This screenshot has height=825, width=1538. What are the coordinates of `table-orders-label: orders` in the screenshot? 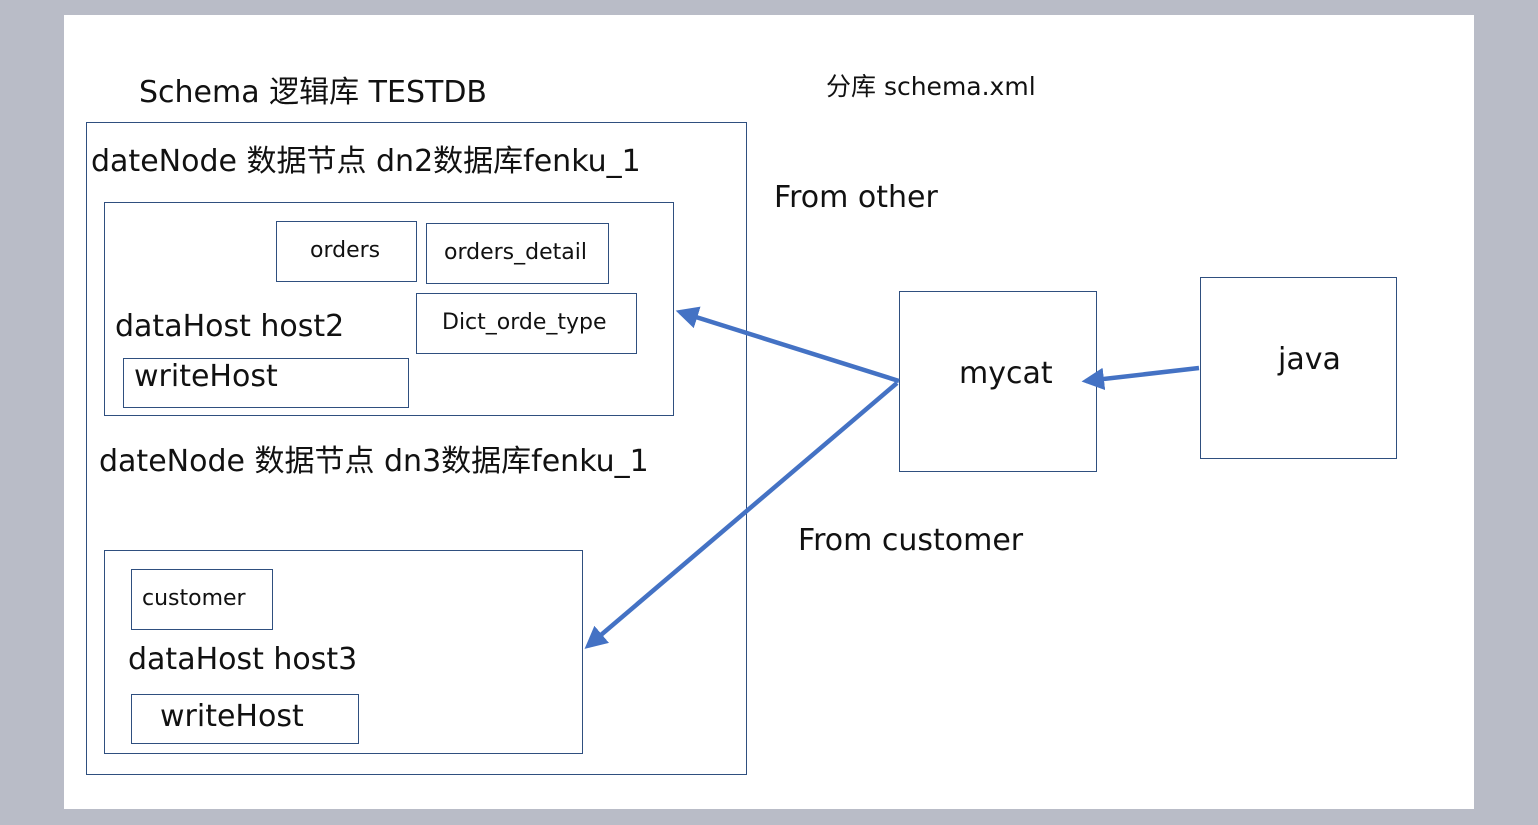 It's located at (345, 250).